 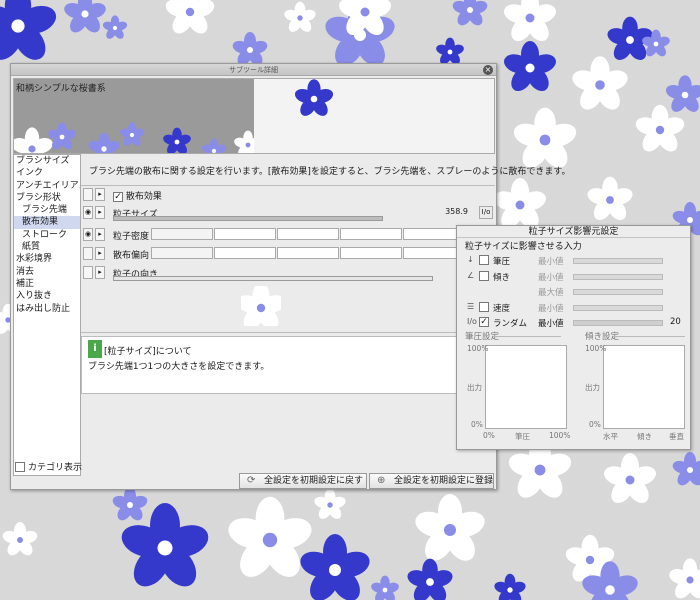 I want to click on tilt-x-left: 水平, so click(x=610, y=436).